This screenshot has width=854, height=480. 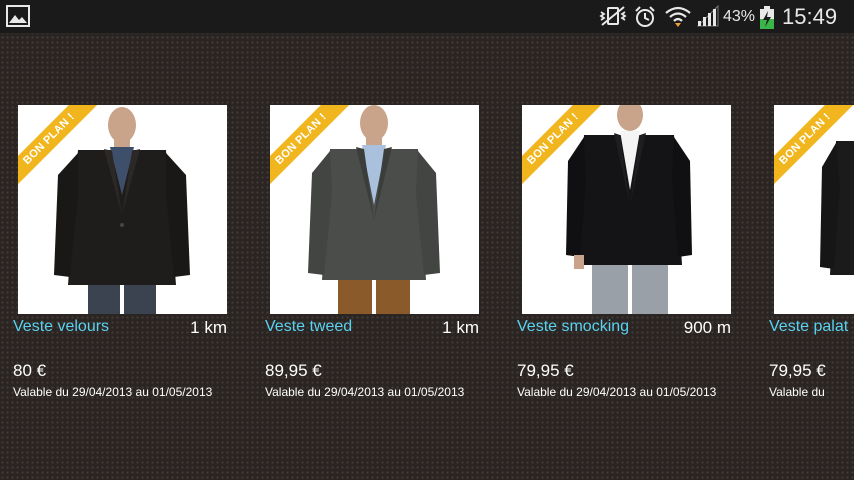 What do you see at coordinates (810, 16) in the screenshot?
I see `clock: 15:49` at bounding box center [810, 16].